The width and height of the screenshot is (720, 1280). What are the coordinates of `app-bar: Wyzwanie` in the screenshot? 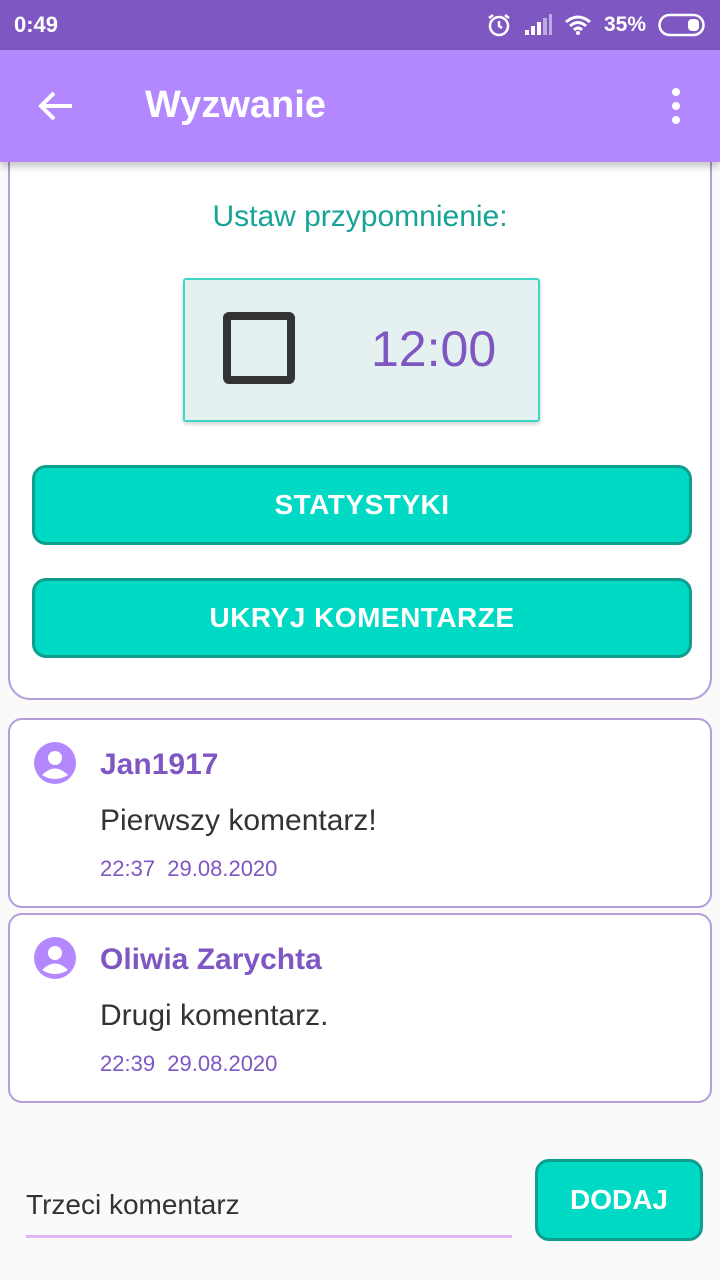 It's located at (360, 106).